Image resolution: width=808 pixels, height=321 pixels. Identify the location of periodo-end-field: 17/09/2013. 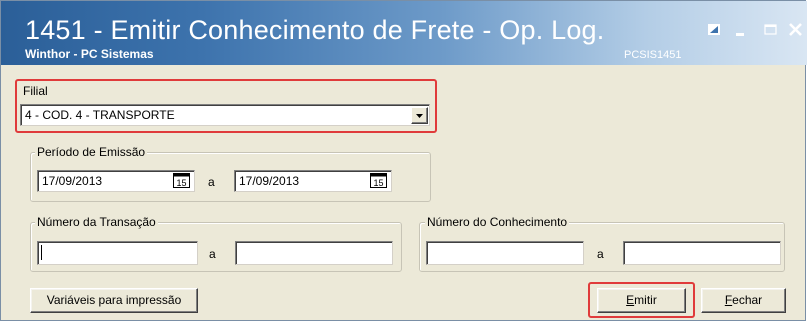
(313, 181).